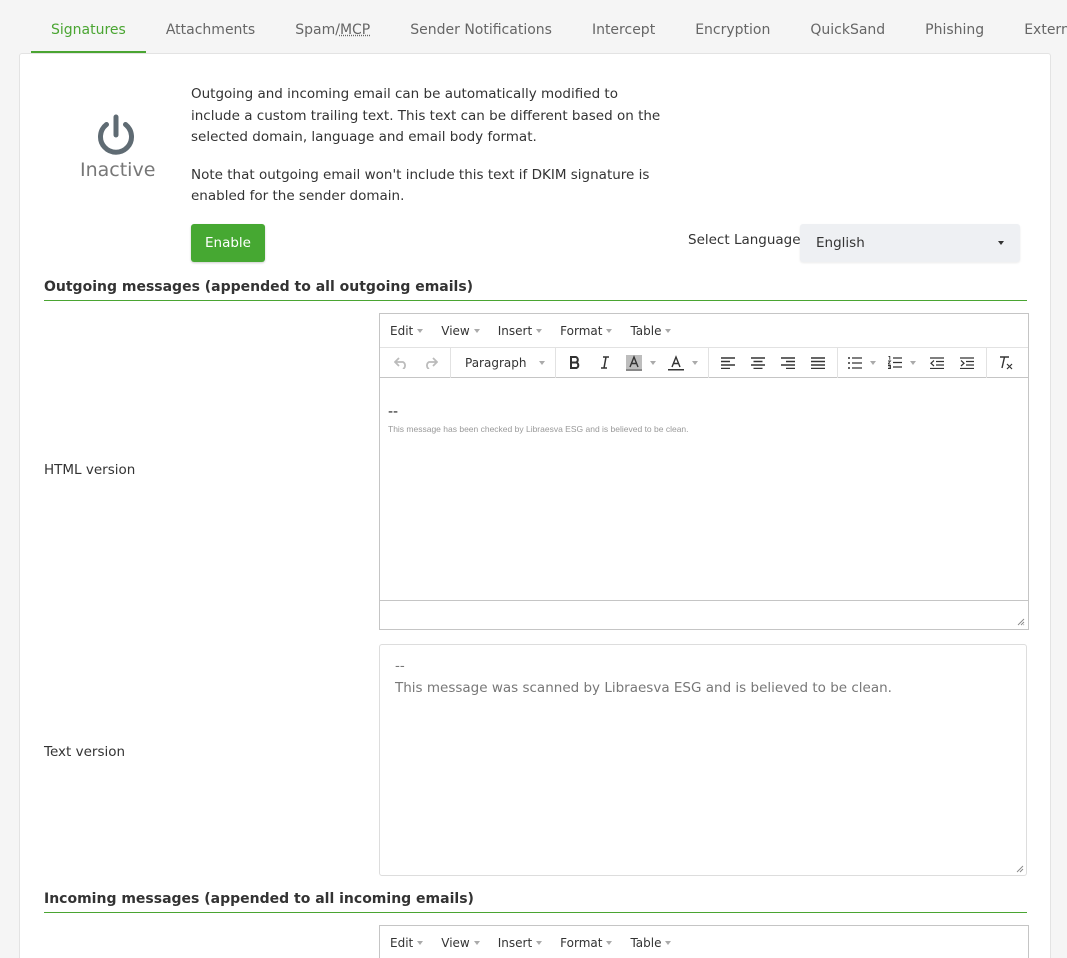 The image size is (1067, 958). What do you see at coordinates (847, 30) in the screenshot?
I see `tab-quicksand: QuickSand` at bounding box center [847, 30].